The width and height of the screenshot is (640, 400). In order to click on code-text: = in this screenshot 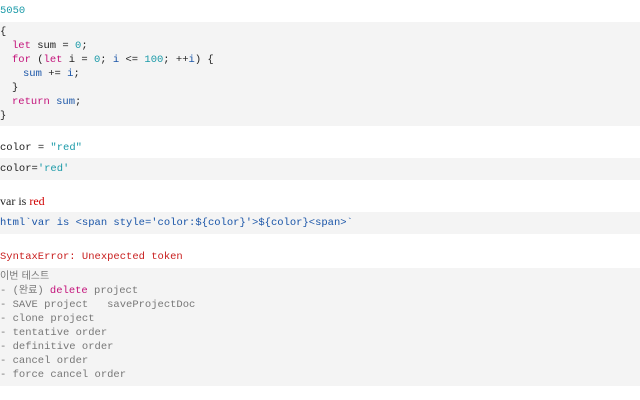, I will do `click(41, 148)`.